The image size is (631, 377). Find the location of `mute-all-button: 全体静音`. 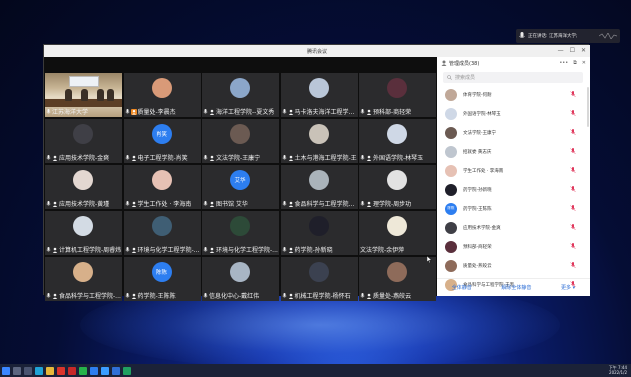

mute-all-button: 全体静音 is located at coordinates (462, 287).